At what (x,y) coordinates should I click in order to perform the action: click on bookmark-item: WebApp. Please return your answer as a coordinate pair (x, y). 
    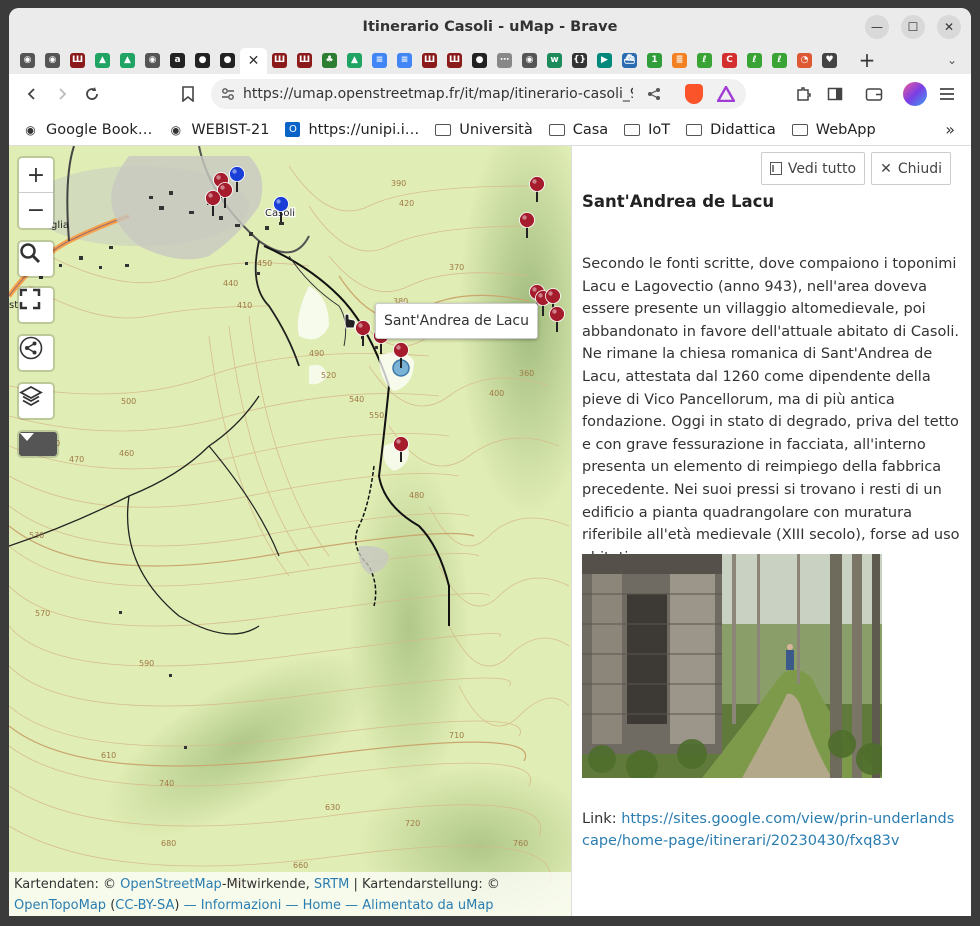
    Looking at the image, I should click on (833, 129).